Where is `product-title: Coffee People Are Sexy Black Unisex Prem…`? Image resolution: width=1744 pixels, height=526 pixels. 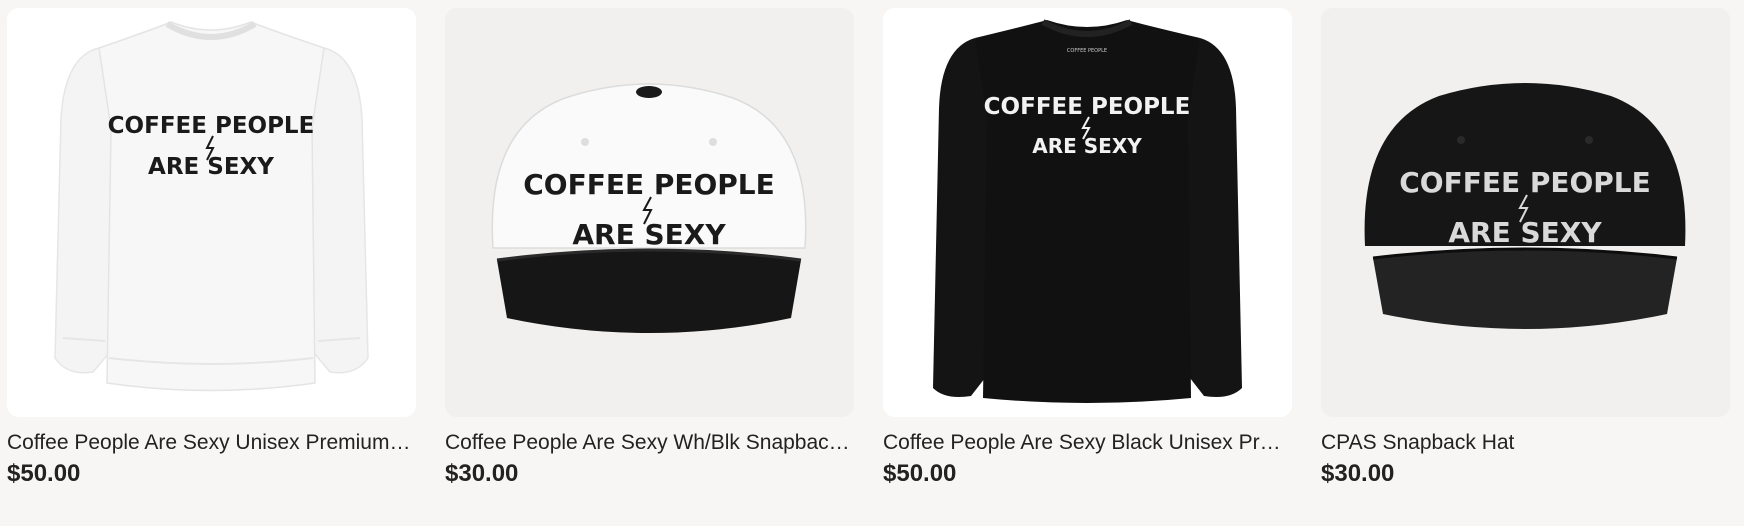 product-title: Coffee People Are Sexy Black Unisex Prem… is located at coordinates (1087, 443).